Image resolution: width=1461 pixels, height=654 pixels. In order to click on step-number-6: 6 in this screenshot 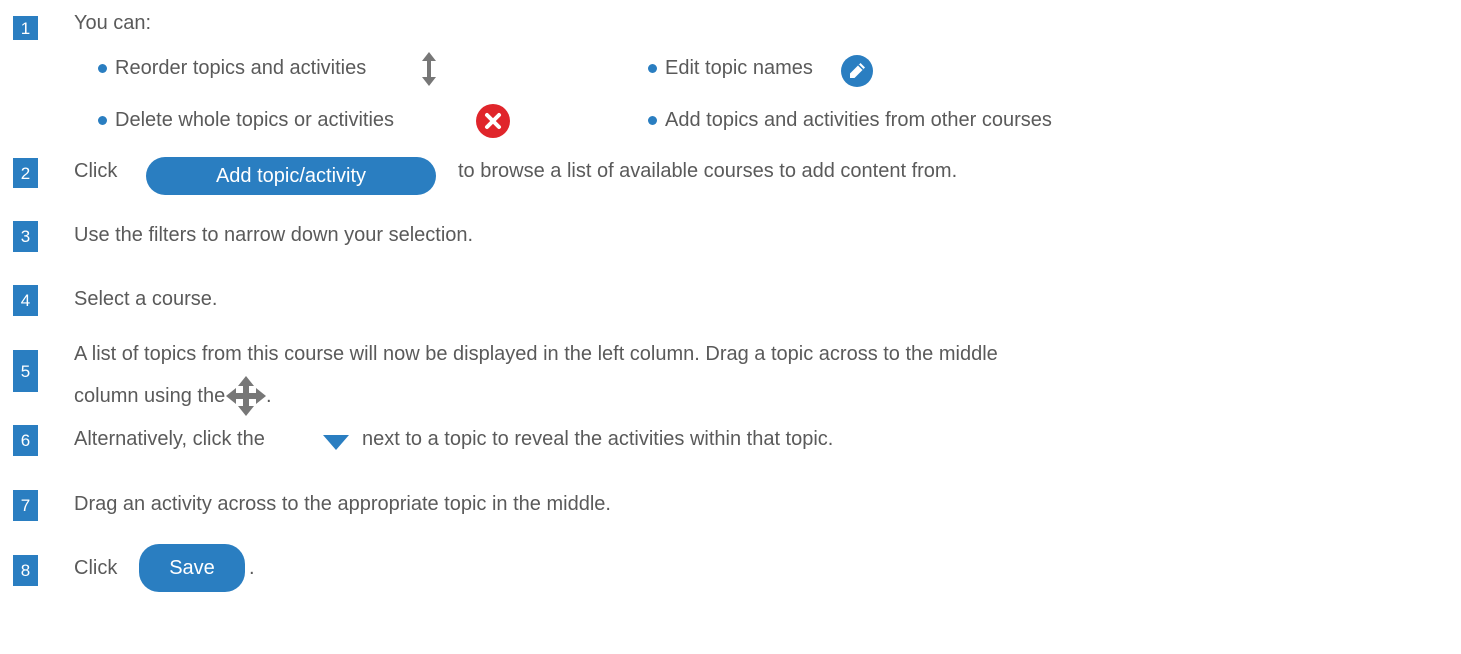, I will do `click(25, 440)`.